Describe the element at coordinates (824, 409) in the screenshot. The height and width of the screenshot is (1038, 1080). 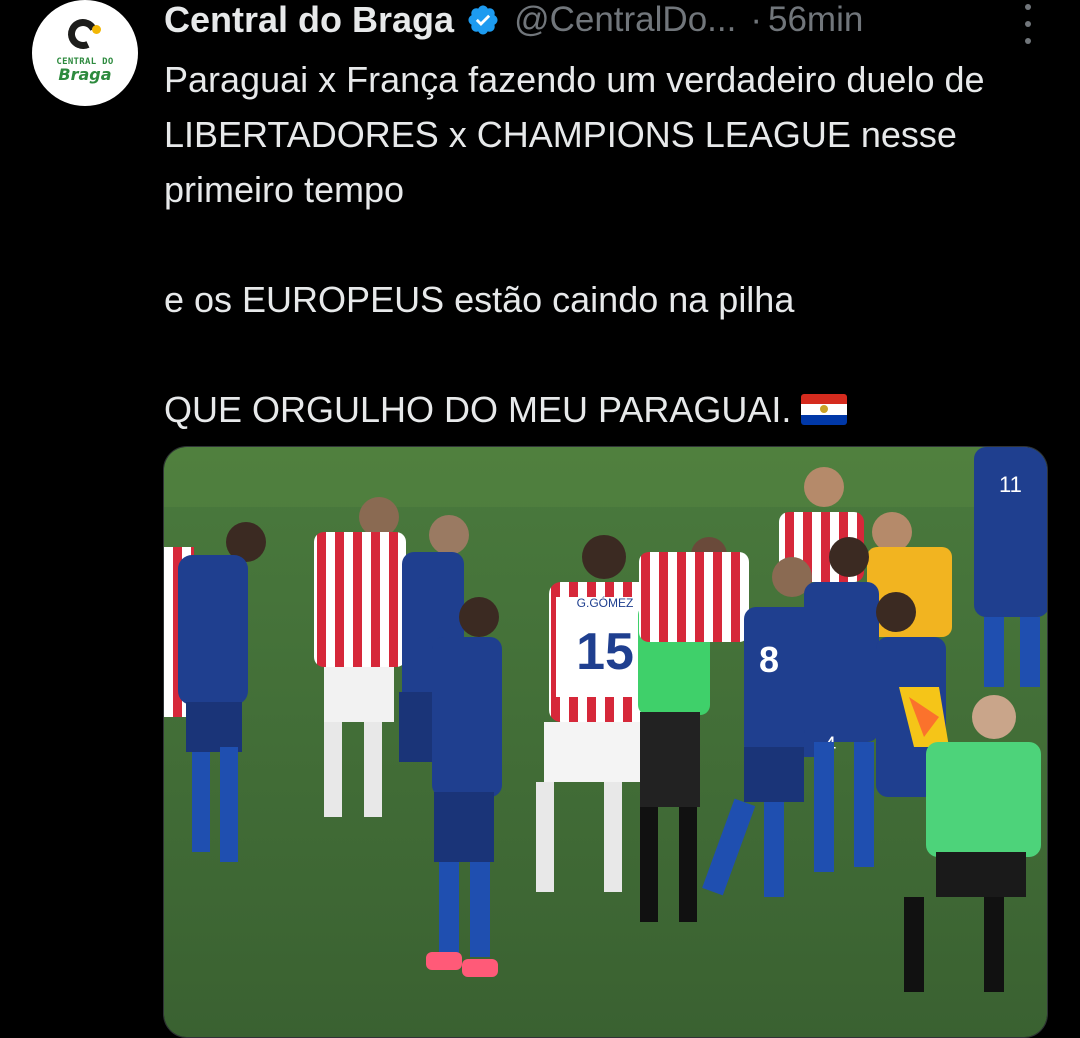
I see `paraguay-flag-icon` at that location.